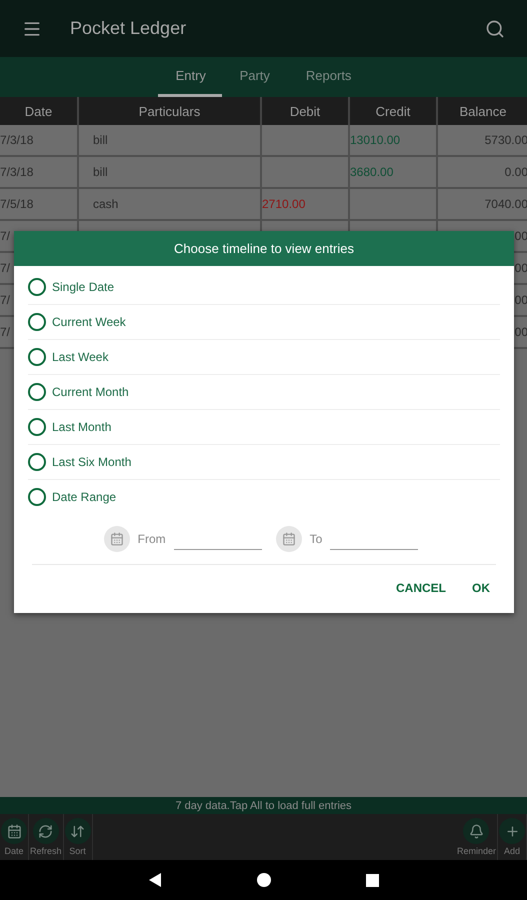 The height and width of the screenshot is (900, 527). What do you see at coordinates (129, 28) in the screenshot?
I see `app-title: Pocket Ledger` at bounding box center [129, 28].